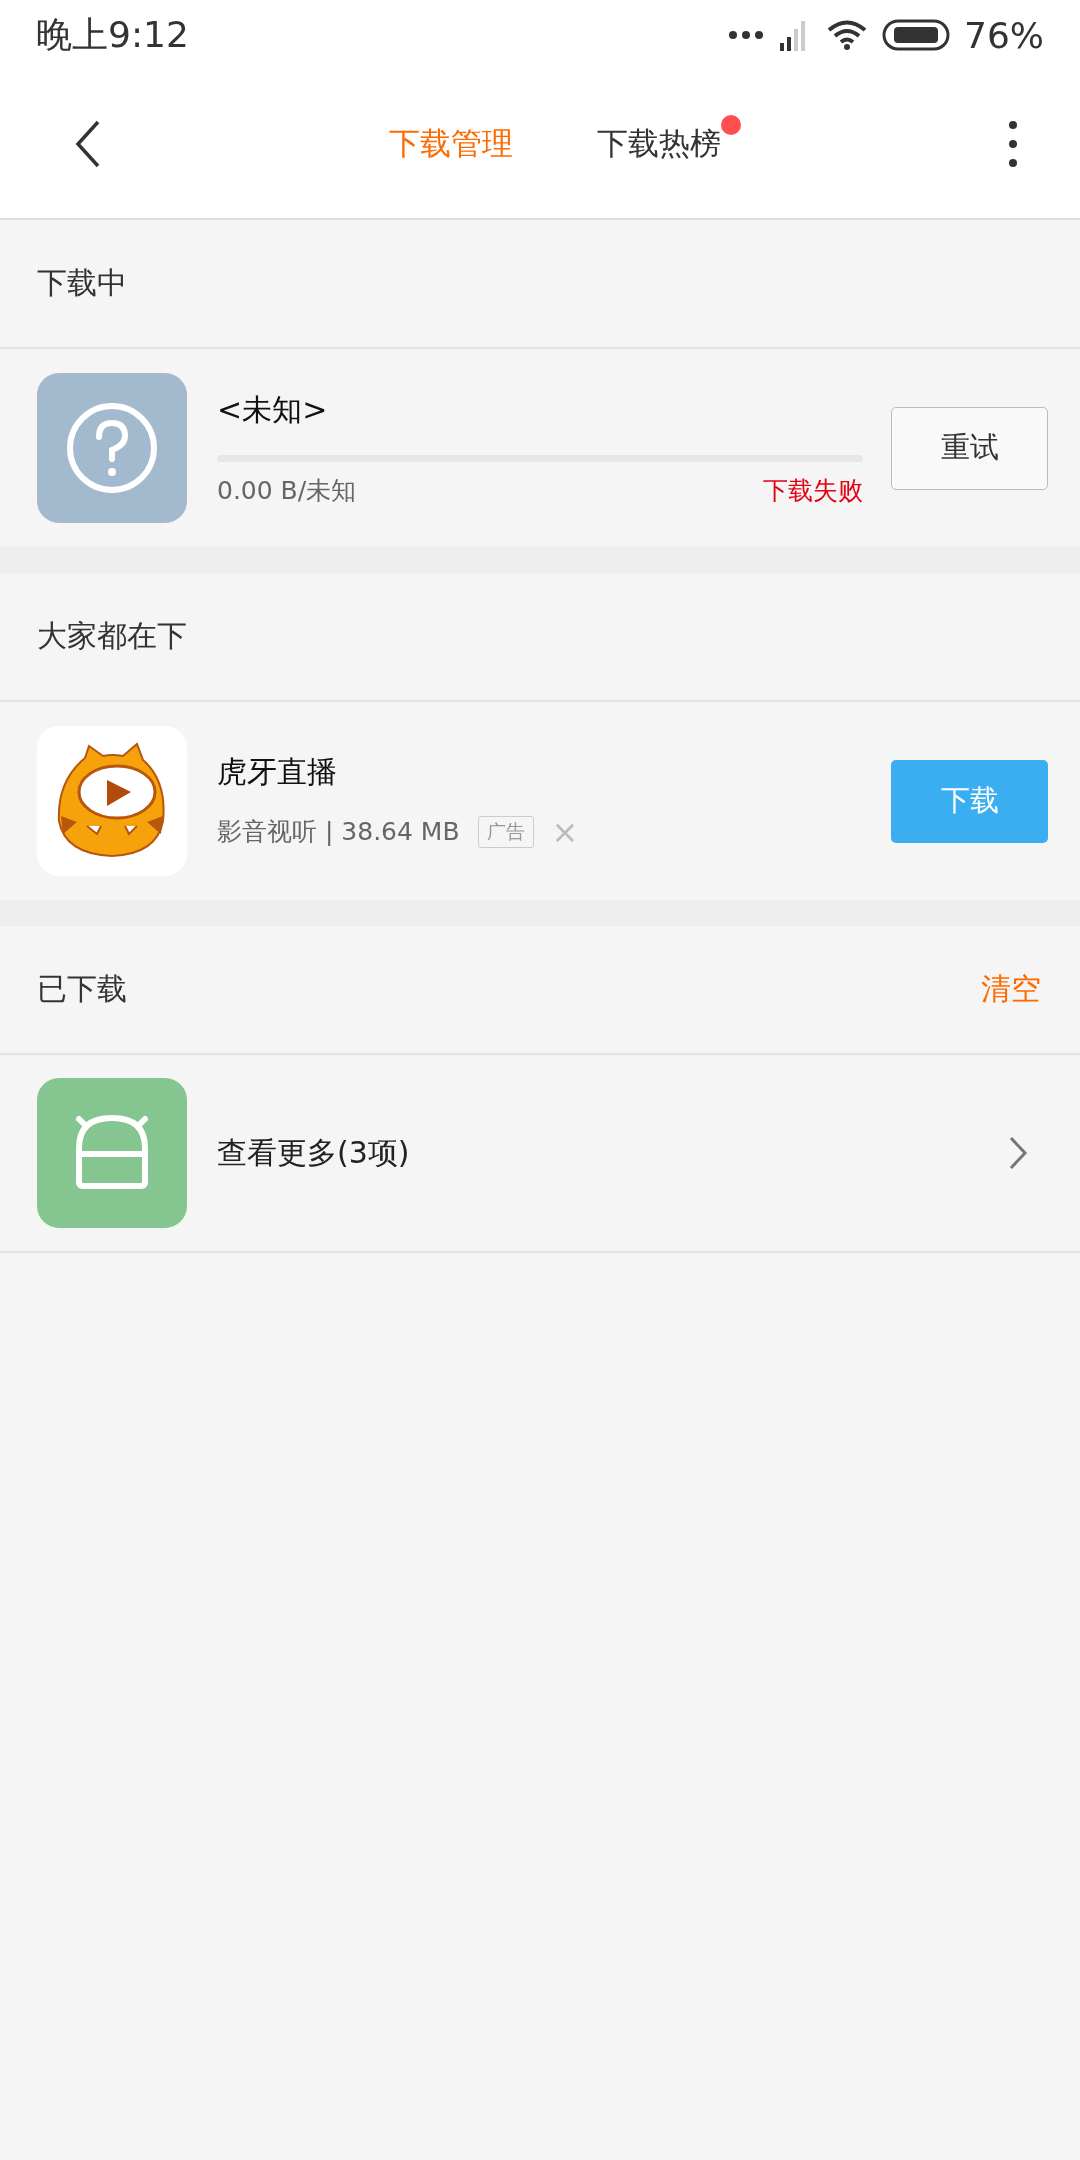 The width and height of the screenshot is (1080, 2160). I want to click on app-info: 影音视听 | 38.64 MB, so click(338, 832).